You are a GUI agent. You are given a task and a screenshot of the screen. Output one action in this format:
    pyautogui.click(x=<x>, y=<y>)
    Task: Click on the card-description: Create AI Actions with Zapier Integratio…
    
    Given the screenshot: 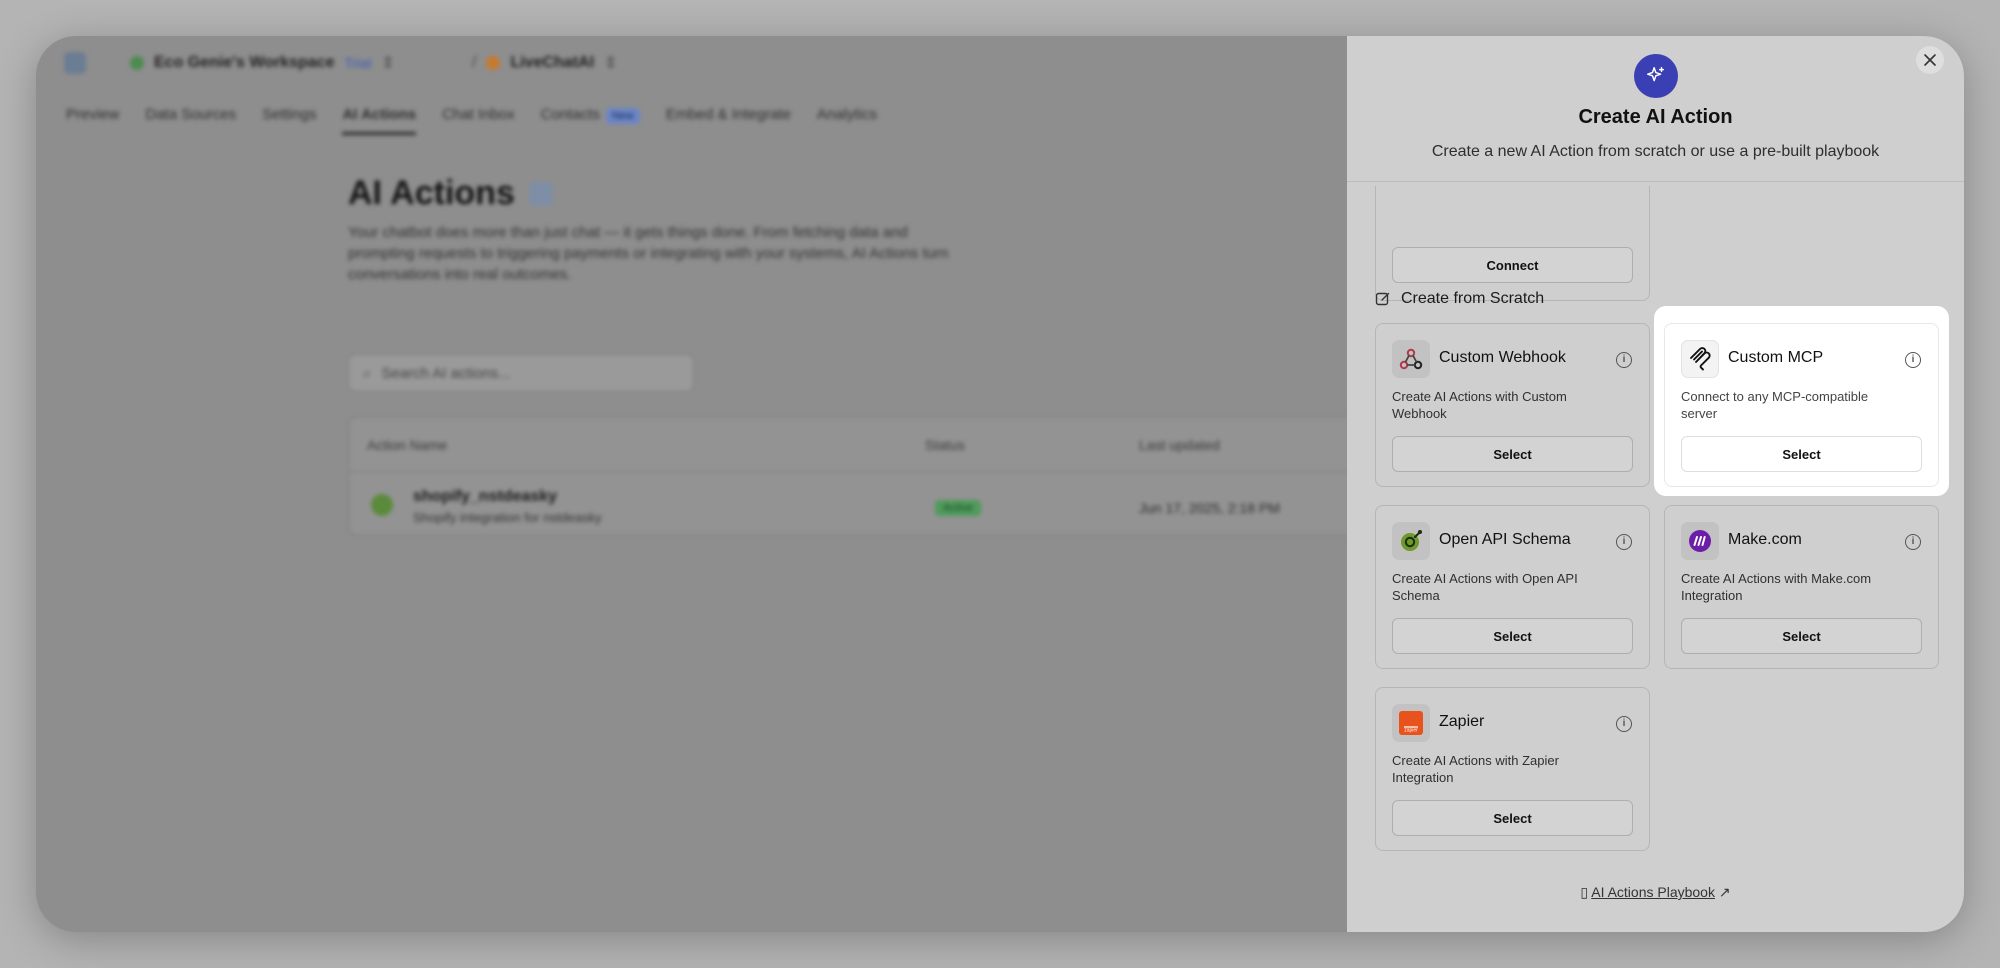 What is the action you would take?
    pyautogui.click(x=1475, y=769)
    